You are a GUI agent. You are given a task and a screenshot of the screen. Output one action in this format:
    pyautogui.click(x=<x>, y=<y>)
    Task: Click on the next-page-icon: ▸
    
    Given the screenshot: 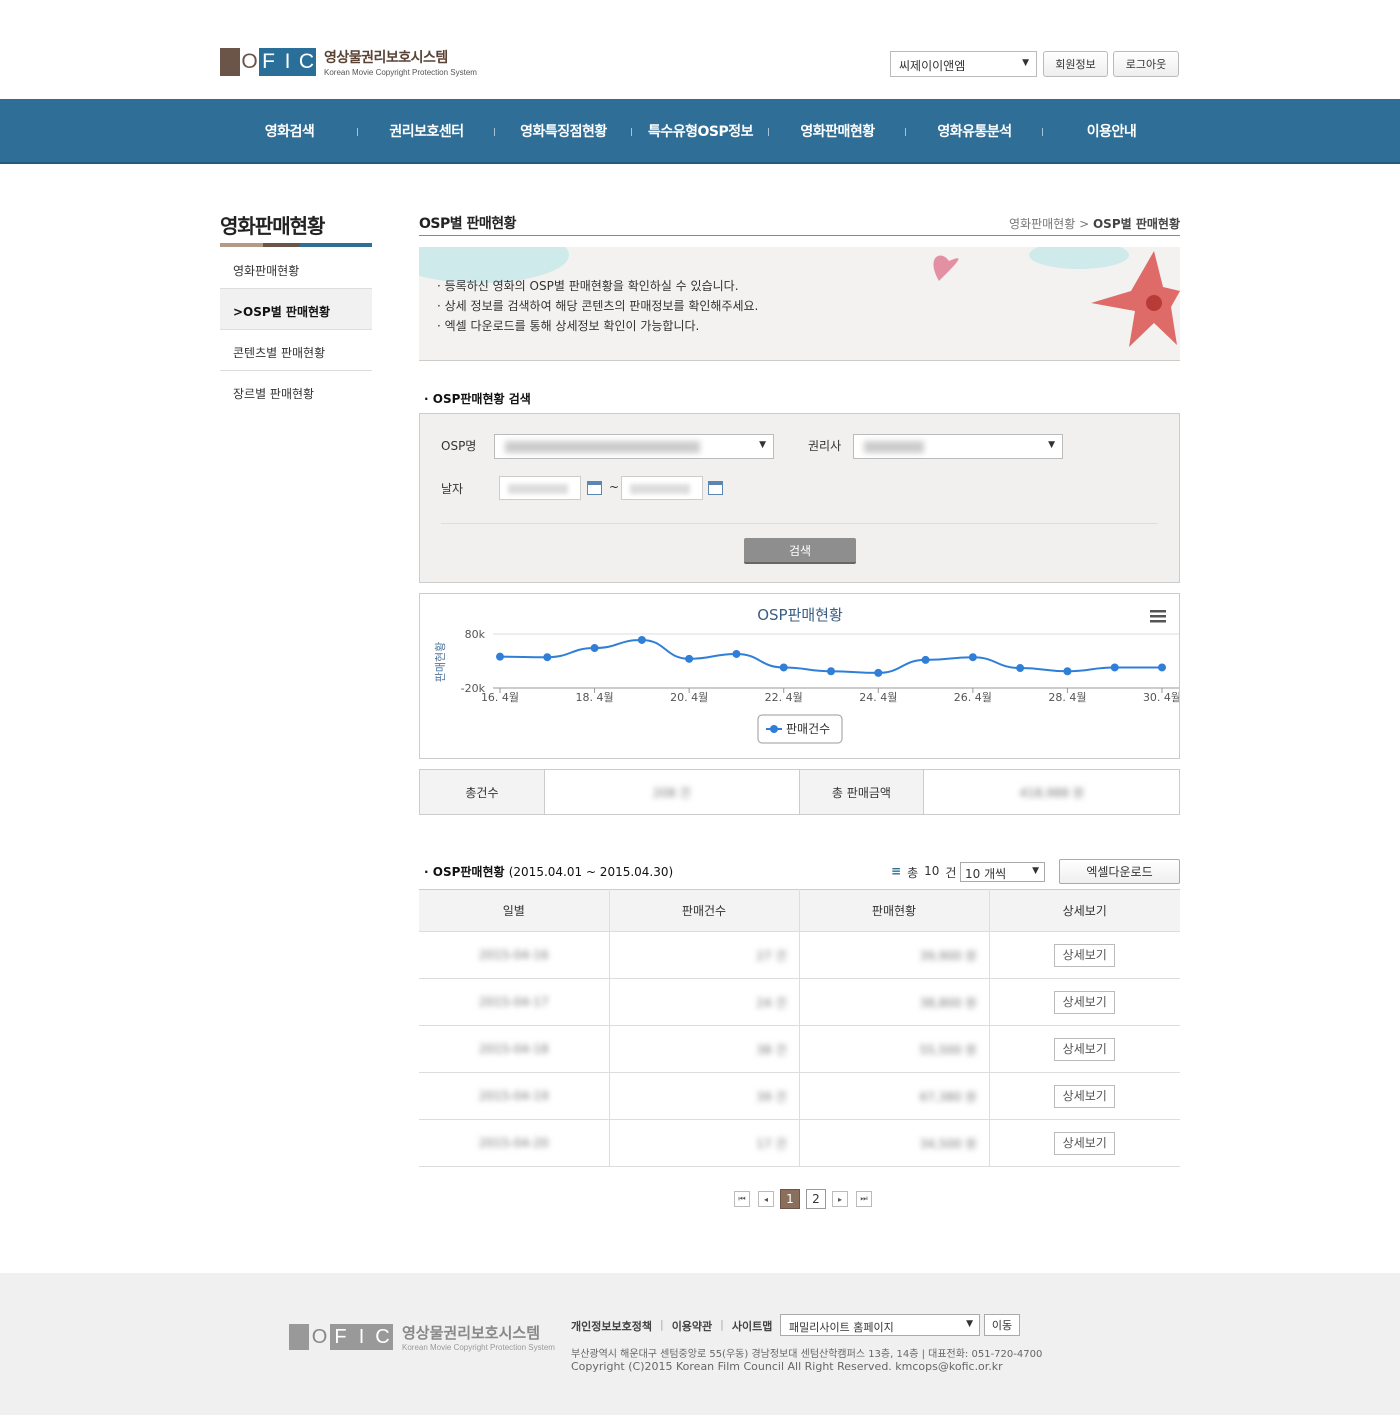 What is the action you would take?
    pyautogui.click(x=840, y=1199)
    